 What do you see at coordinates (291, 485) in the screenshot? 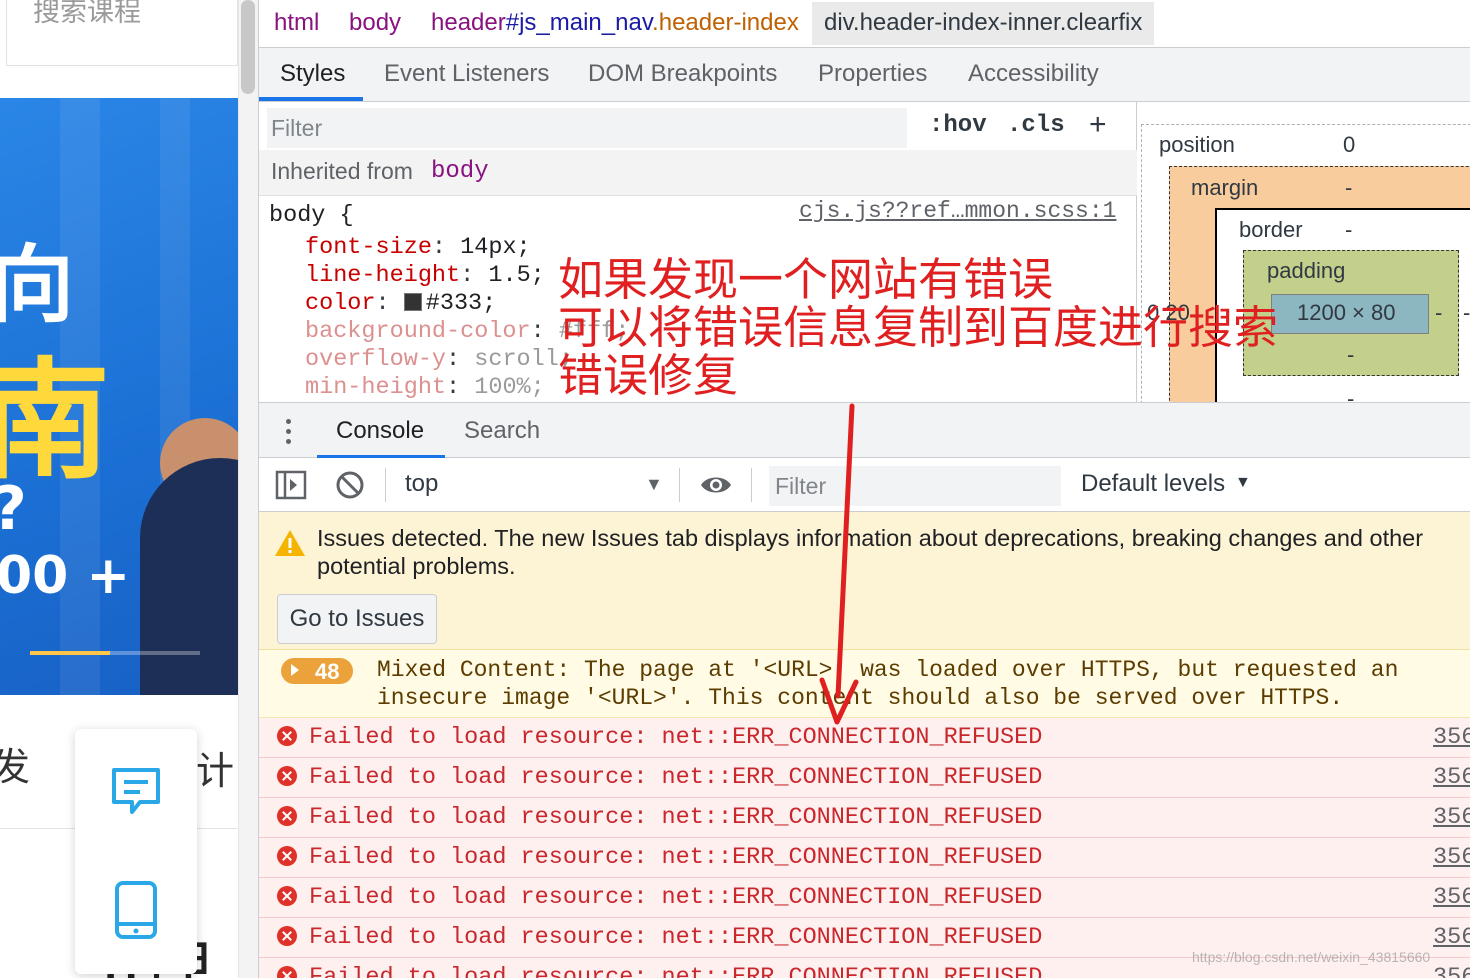
I see `show-sidebar-icon` at bounding box center [291, 485].